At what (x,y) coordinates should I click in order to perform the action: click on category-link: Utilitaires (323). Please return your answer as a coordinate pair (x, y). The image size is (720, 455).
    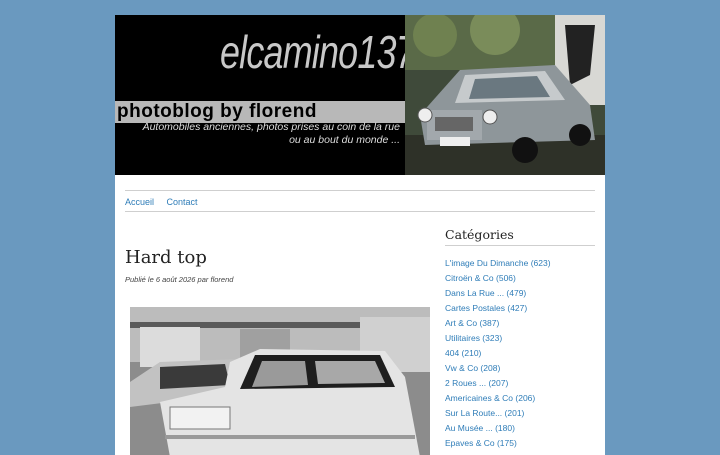
    Looking at the image, I should click on (520, 338).